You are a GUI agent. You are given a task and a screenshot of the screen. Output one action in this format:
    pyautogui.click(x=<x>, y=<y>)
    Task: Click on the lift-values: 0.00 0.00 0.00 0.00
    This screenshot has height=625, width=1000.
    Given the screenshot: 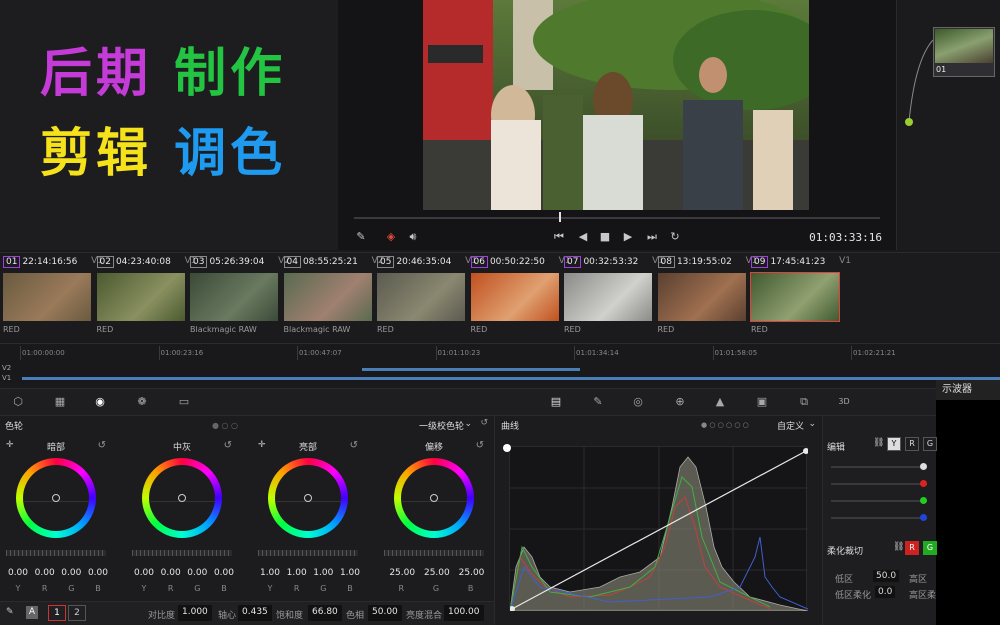 What is the action you would take?
    pyautogui.click(x=58, y=574)
    